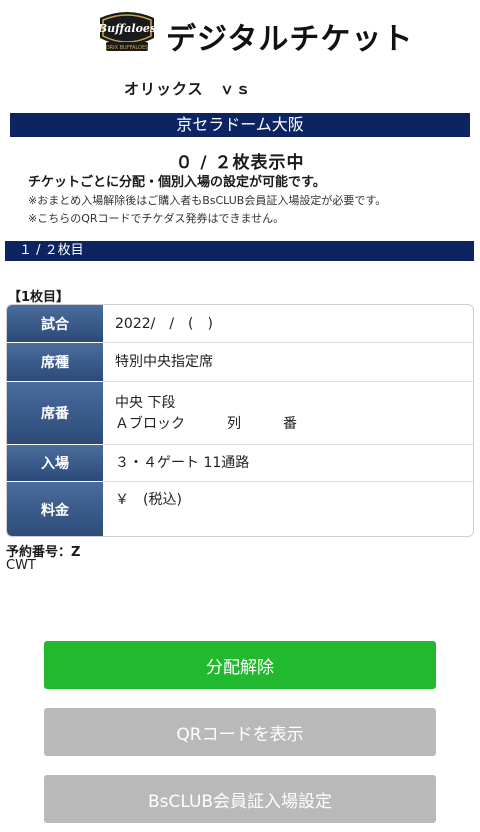 Image resolution: width=480 pixels, height=832 pixels. What do you see at coordinates (148, 500) in the screenshot?
I see `value-price: ￥ (税込)` at bounding box center [148, 500].